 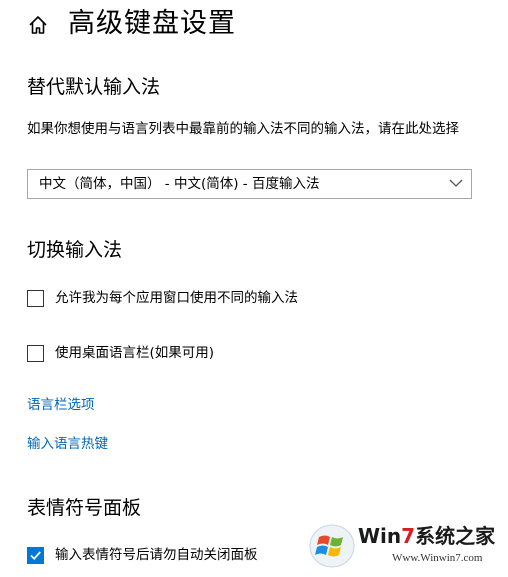 What do you see at coordinates (243, 129) in the screenshot?
I see `override-description: 如果你想使用与语言列表中最靠前的输入法不同的输入法，请在此处选择` at bounding box center [243, 129].